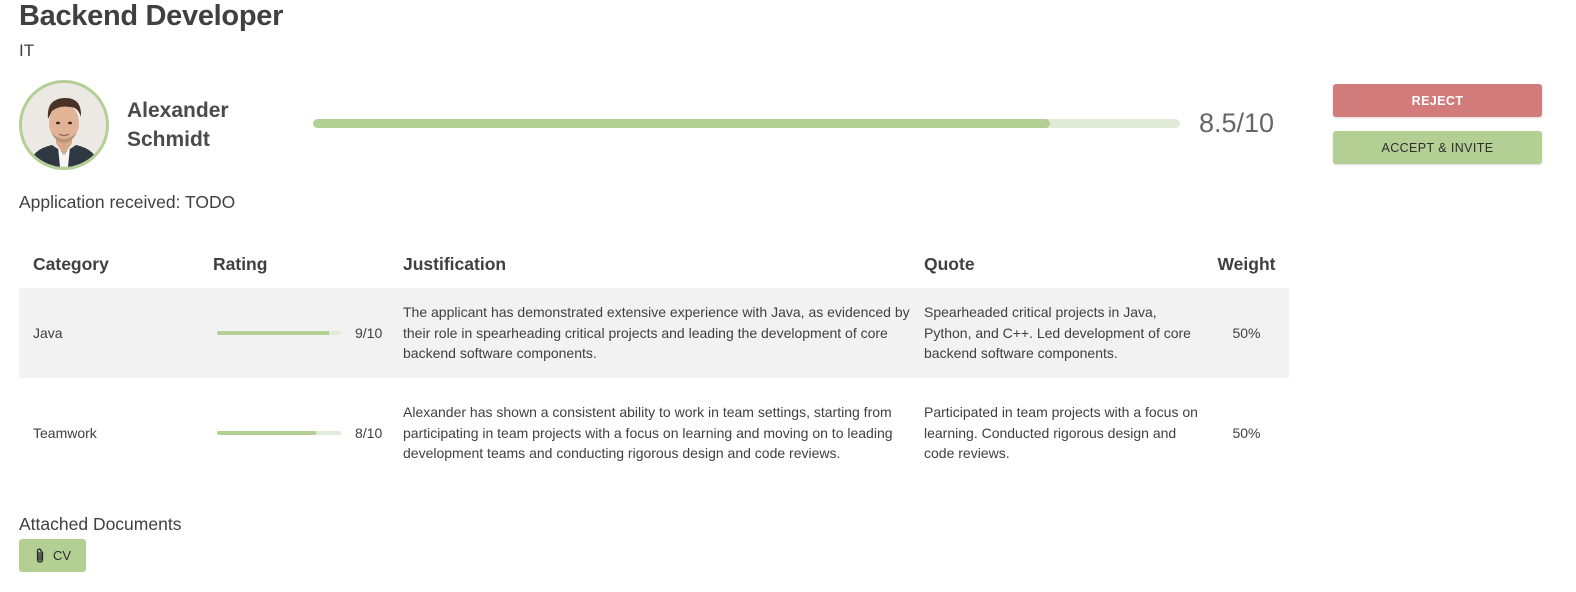 The image size is (1576, 592). What do you see at coordinates (1237, 123) in the screenshot?
I see `overall-score-text: 8.5/10` at bounding box center [1237, 123].